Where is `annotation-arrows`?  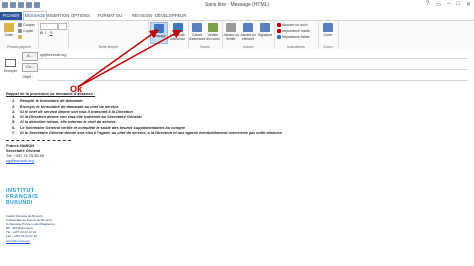
annotation-arrows is located at coordinates (129, 58).